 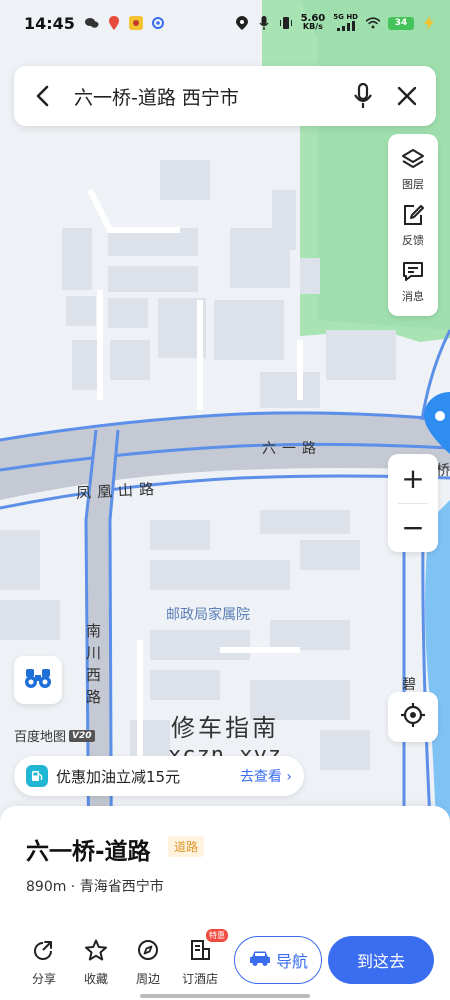 What do you see at coordinates (413, 240) in the screenshot?
I see `feedback-label: 反馈` at bounding box center [413, 240].